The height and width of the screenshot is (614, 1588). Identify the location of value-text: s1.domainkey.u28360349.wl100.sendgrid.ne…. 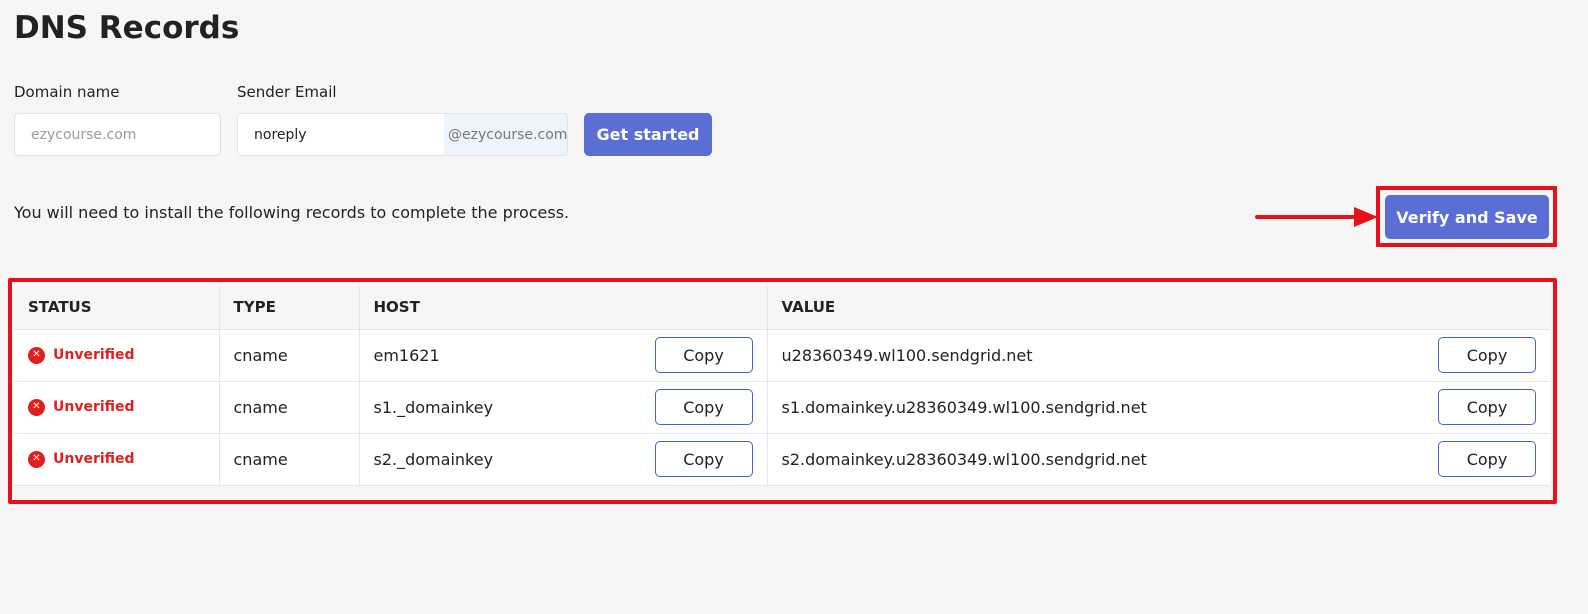
(964, 407).